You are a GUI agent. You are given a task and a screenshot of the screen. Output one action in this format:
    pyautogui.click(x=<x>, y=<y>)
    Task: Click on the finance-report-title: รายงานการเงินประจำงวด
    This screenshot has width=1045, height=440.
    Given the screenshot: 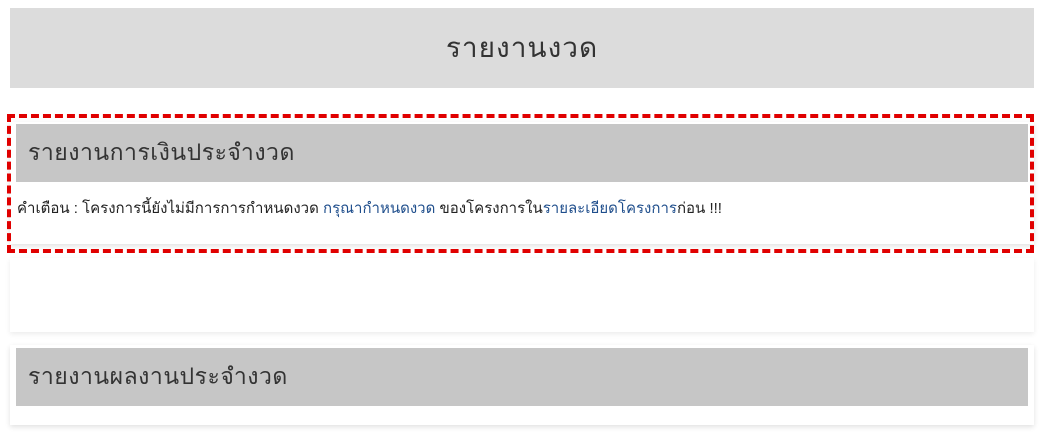 What is the action you would take?
    pyautogui.click(x=161, y=153)
    